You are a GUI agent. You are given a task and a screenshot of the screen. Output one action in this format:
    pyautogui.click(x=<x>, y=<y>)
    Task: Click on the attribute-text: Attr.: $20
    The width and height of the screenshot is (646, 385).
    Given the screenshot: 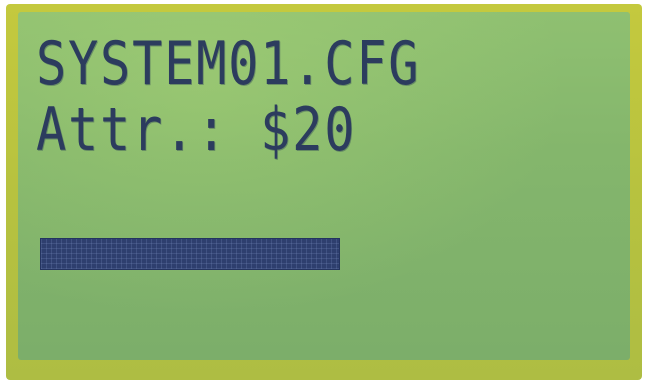 What is the action you would take?
    pyautogui.click(x=196, y=130)
    